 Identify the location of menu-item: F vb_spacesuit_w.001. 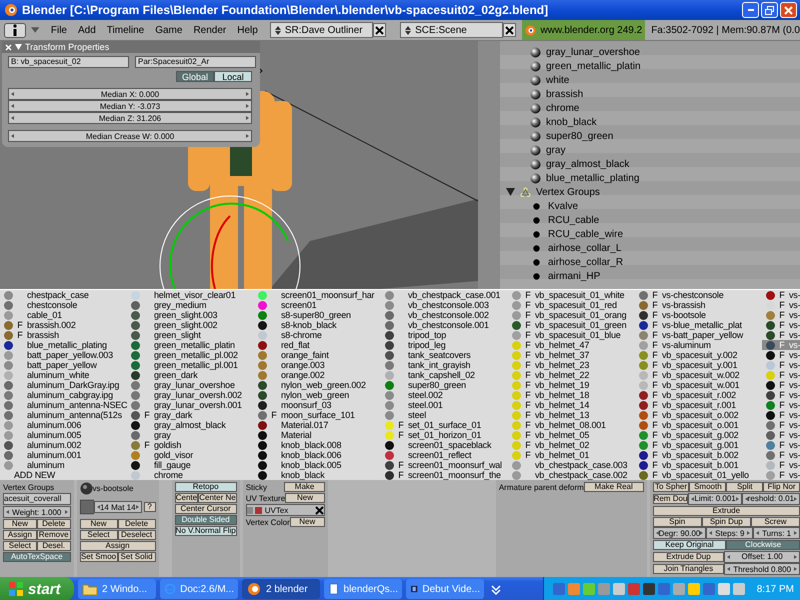
(698, 385).